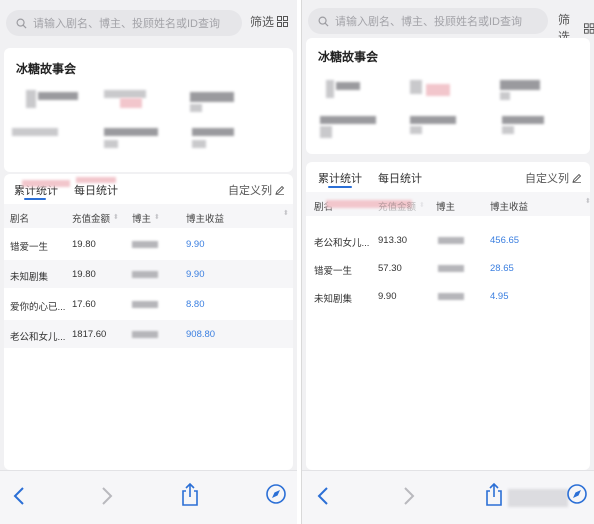  What do you see at coordinates (148, 304) in the screenshot?
I see `table-row: 爱你的心已... 17.60 8.80` at bounding box center [148, 304].